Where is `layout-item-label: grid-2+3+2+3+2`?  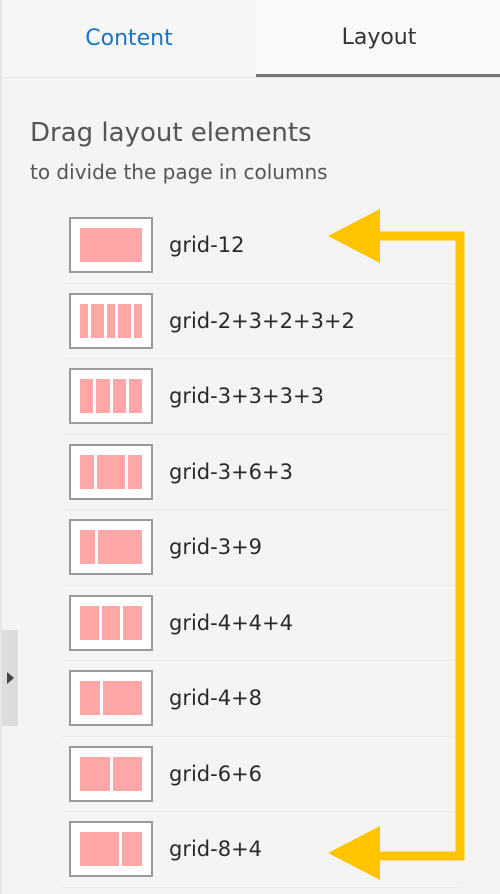
layout-item-label: grid-2+3+2+3+2 is located at coordinates (262, 320).